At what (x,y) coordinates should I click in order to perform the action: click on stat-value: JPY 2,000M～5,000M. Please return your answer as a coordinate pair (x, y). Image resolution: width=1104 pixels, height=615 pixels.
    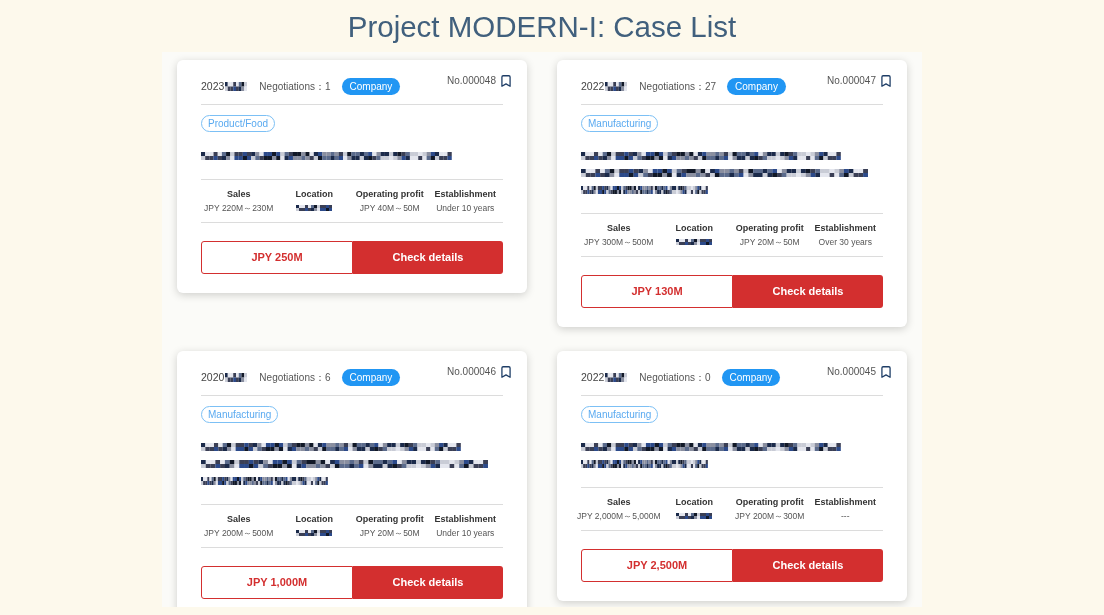
    Looking at the image, I should click on (619, 516).